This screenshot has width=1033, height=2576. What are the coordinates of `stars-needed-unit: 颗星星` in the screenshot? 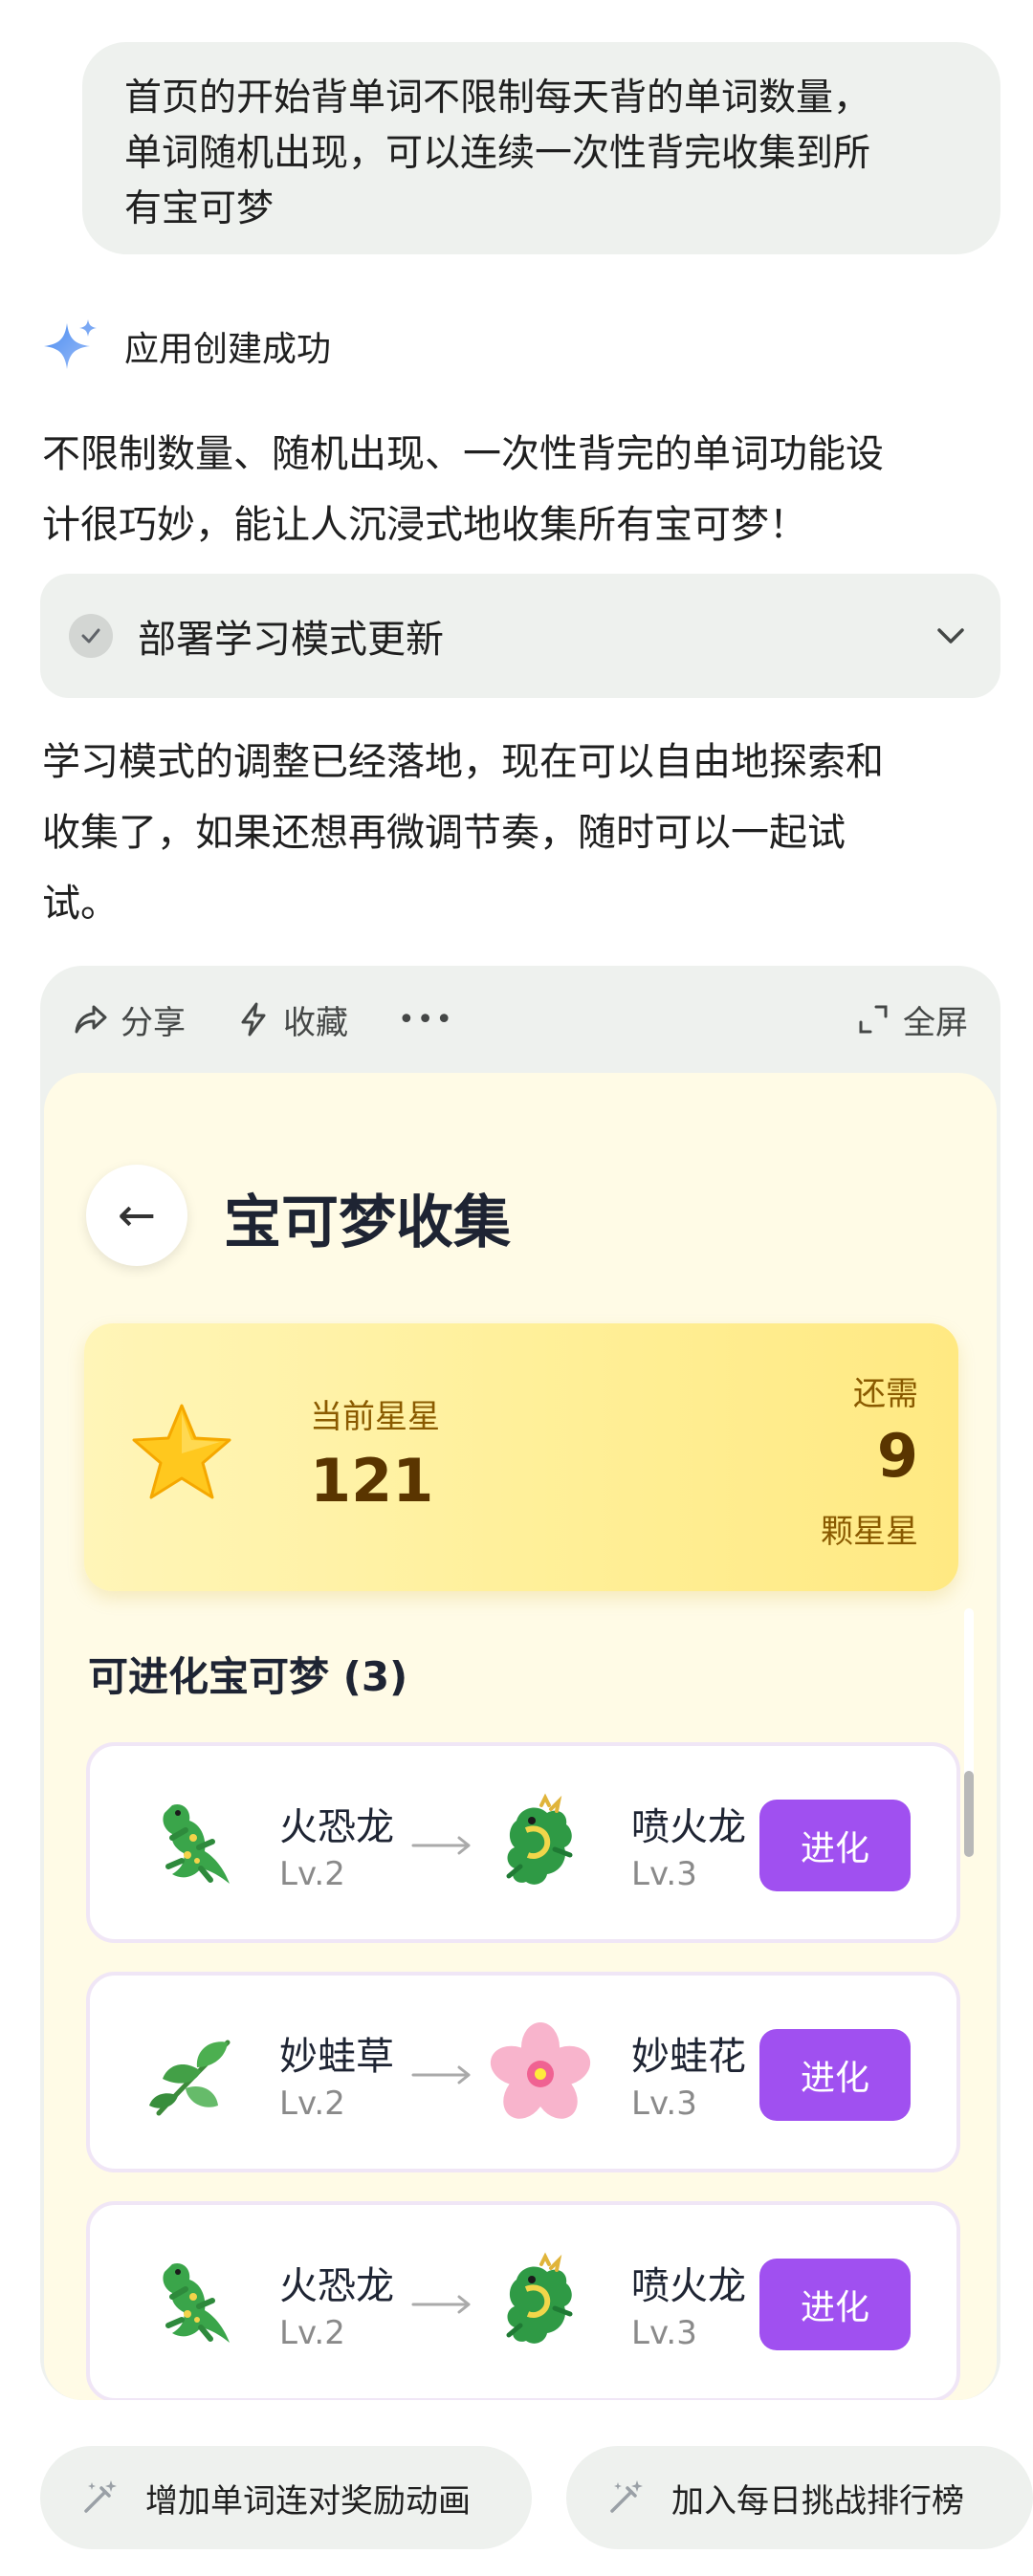 It's located at (869, 1532).